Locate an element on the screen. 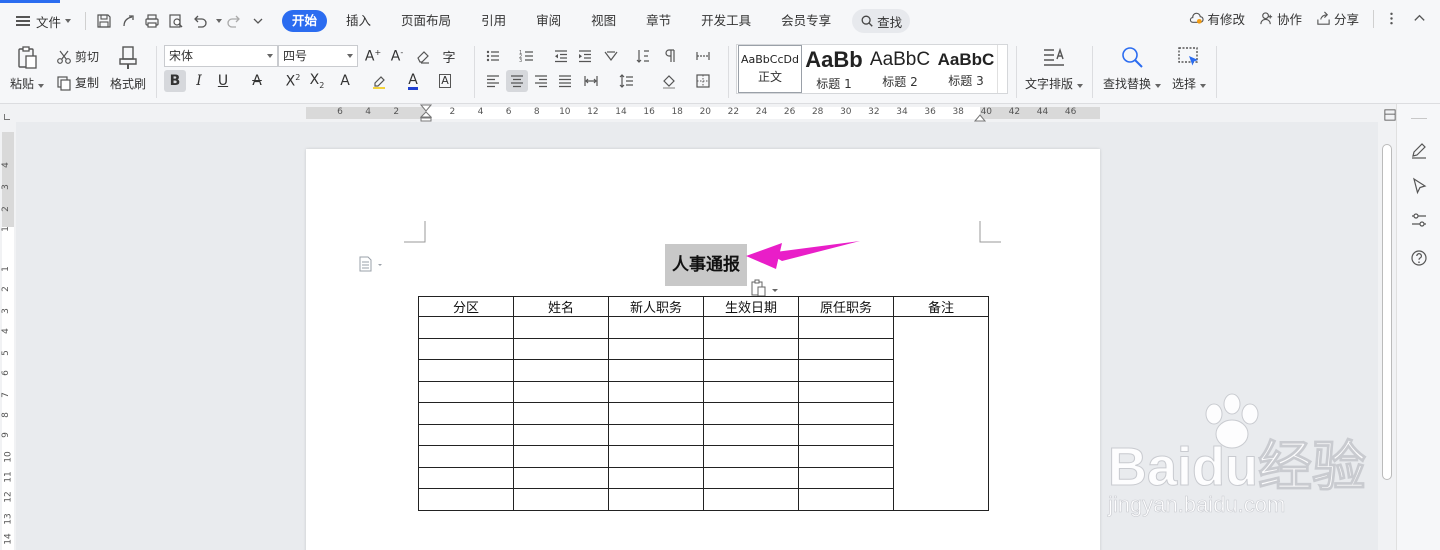  distributed-button is located at coordinates (591, 81).